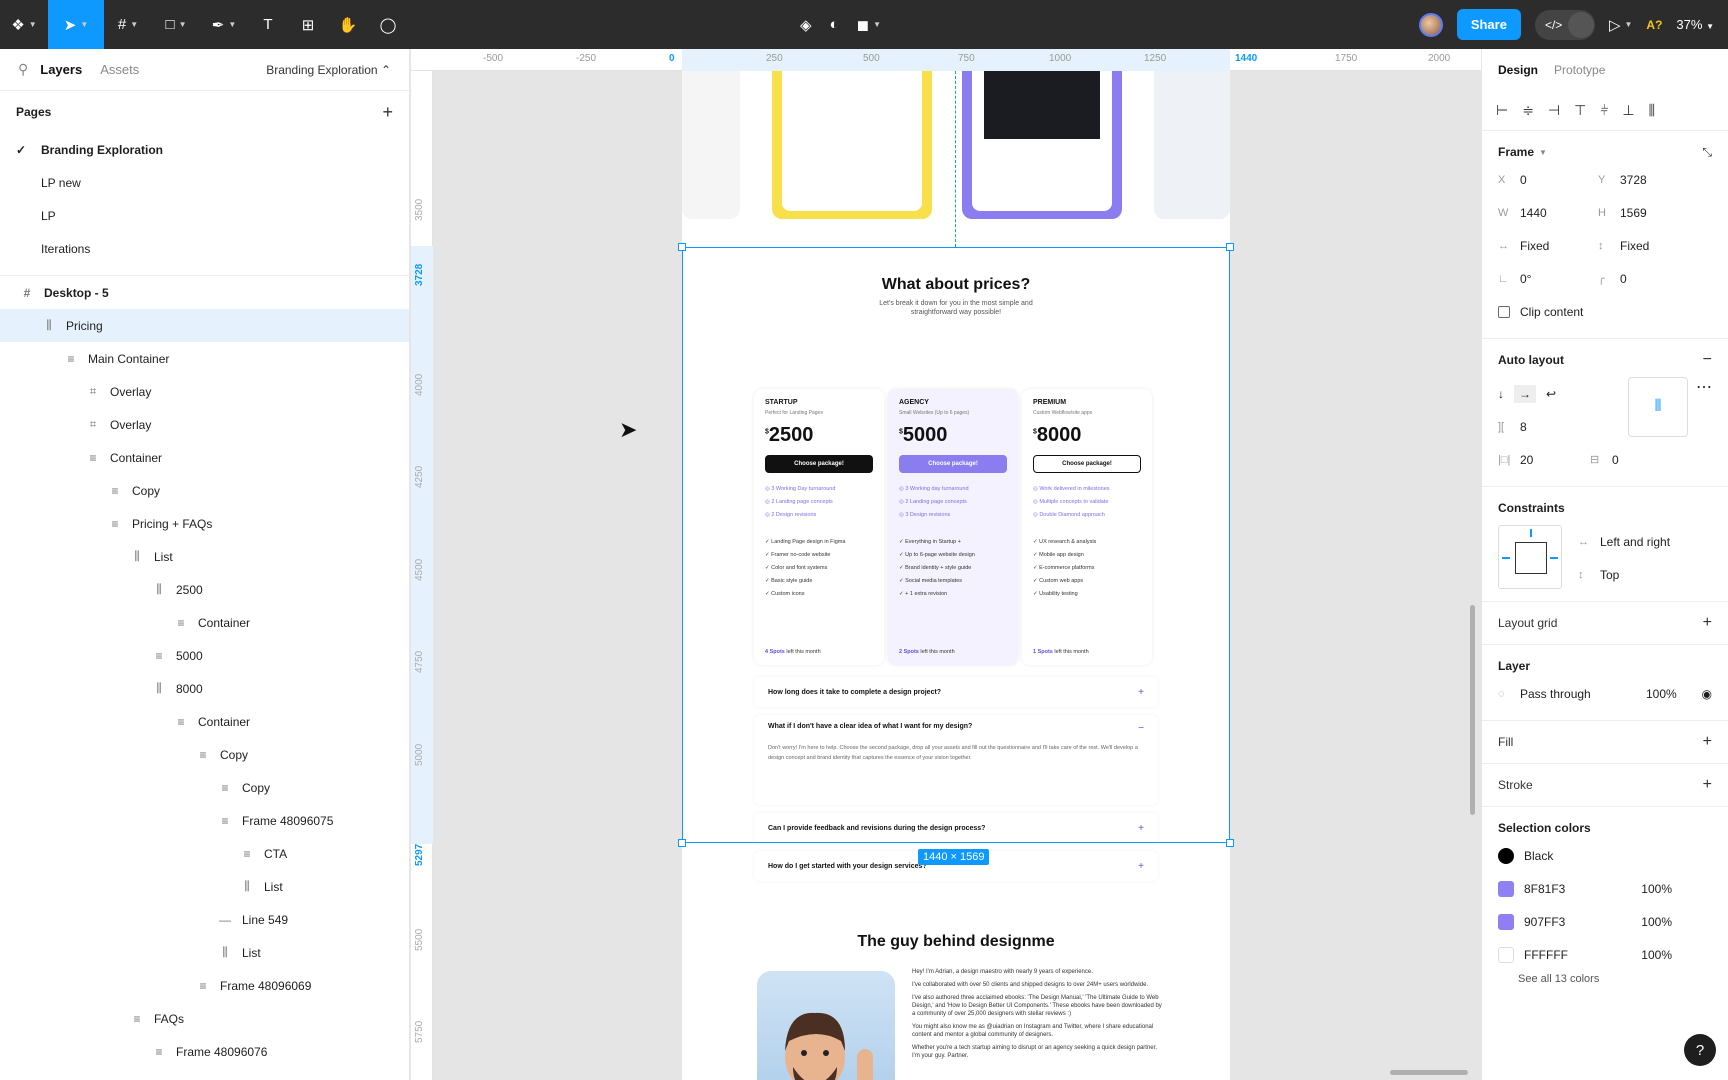  I want to click on layer-item: ⌗ Overlay, so click(204, 424).